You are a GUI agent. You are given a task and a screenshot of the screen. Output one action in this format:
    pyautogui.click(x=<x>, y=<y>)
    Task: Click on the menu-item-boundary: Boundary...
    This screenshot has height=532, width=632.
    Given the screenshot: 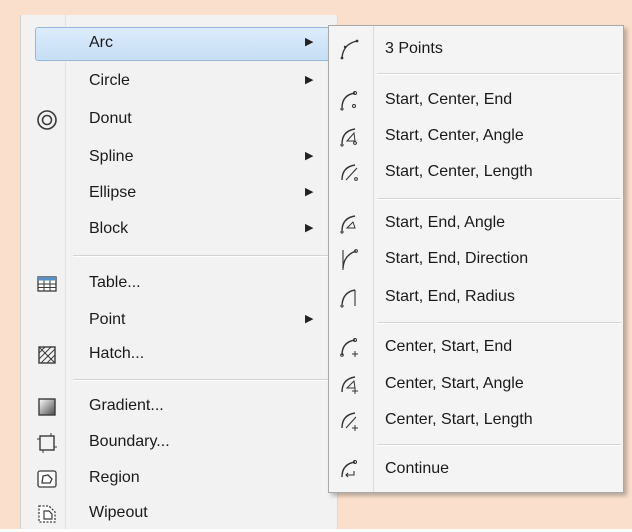 What is the action you would take?
    pyautogui.click(x=179, y=443)
    